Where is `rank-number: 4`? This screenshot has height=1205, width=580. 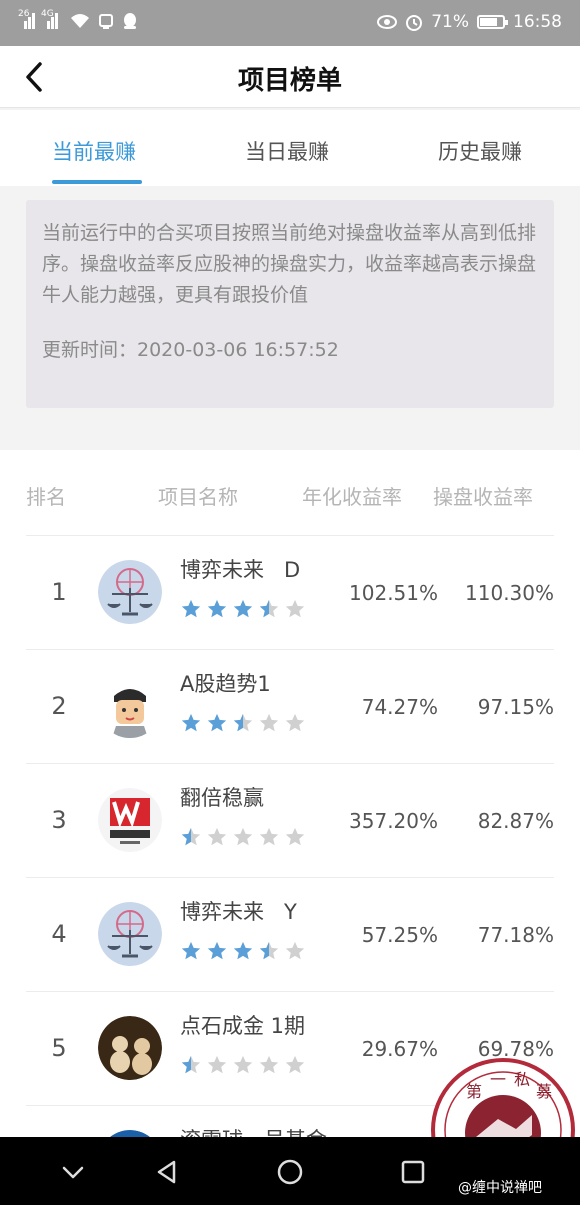
rank-number: 4 is located at coordinates (59, 934).